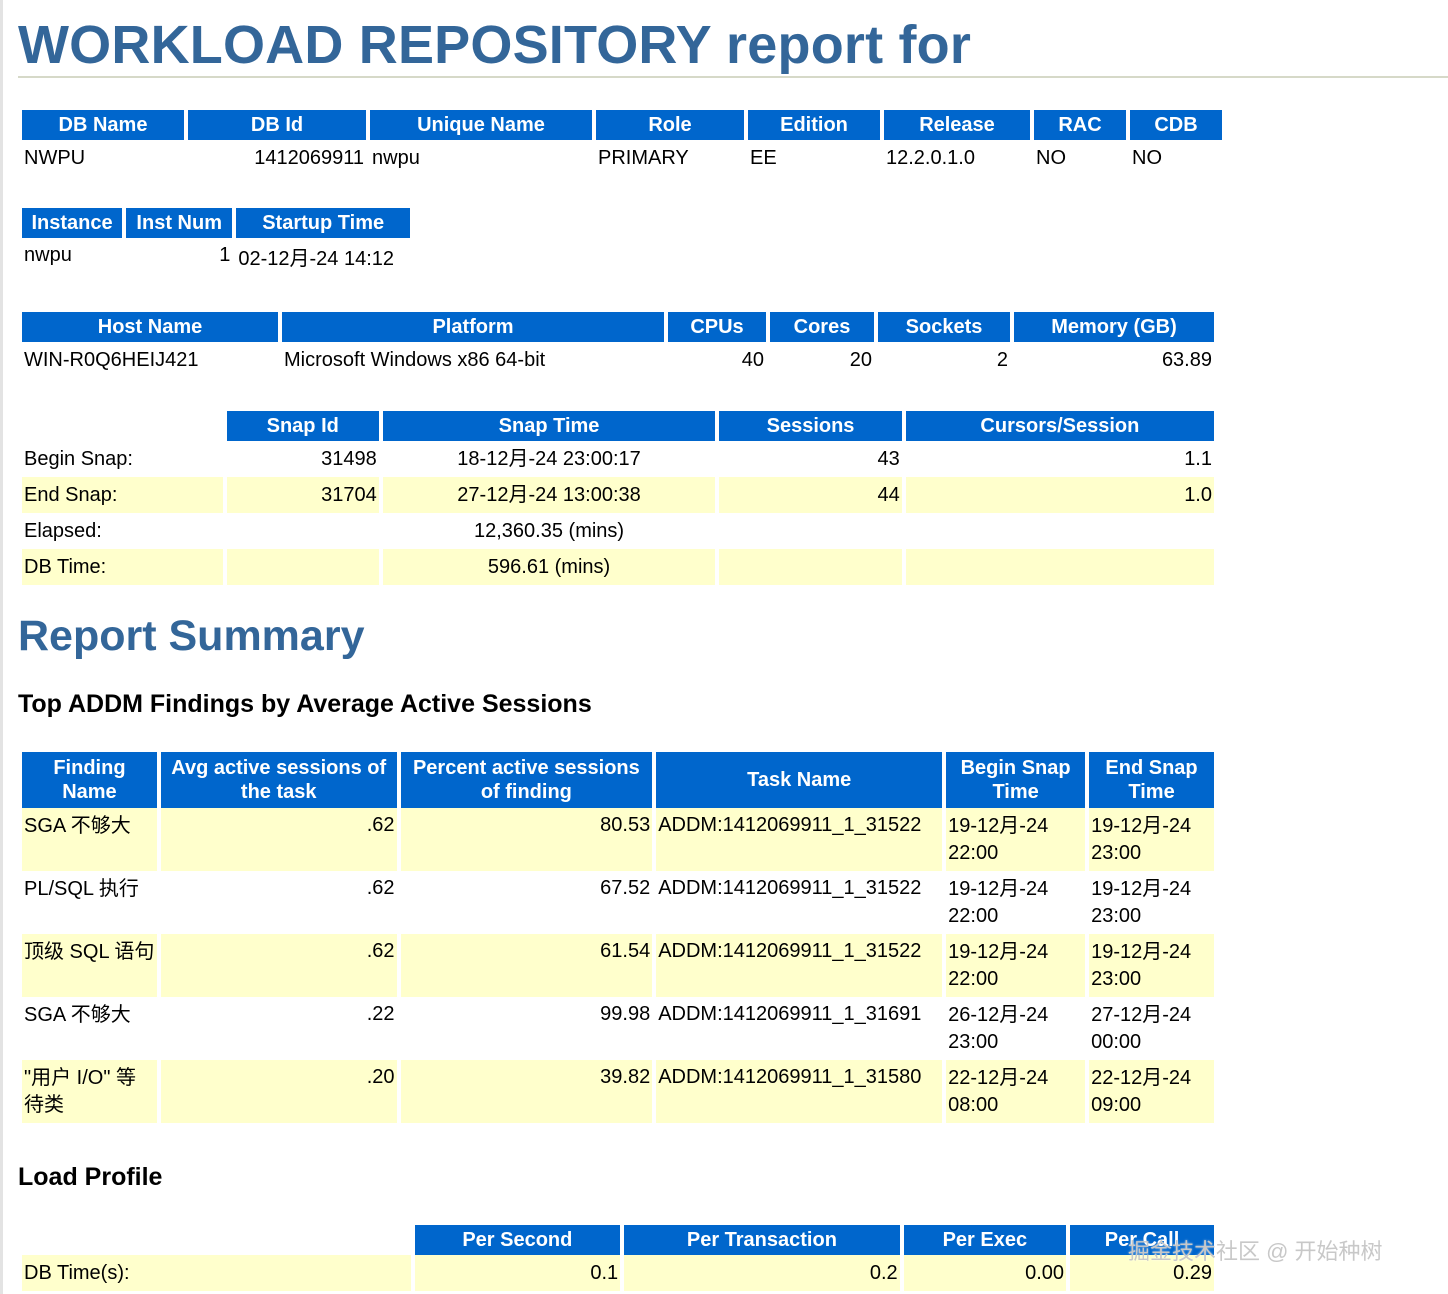  Describe the element at coordinates (415, 360) in the screenshot. I see `platform-value: Microsoft Windows x86 64-bit` at that location.